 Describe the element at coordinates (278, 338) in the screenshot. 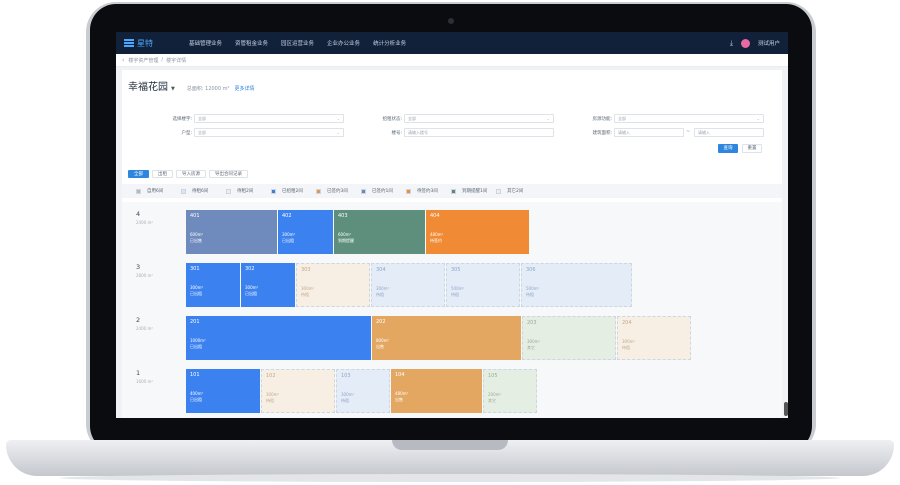

I see `unit-cell: 201 1000m² 已出租` at that location.